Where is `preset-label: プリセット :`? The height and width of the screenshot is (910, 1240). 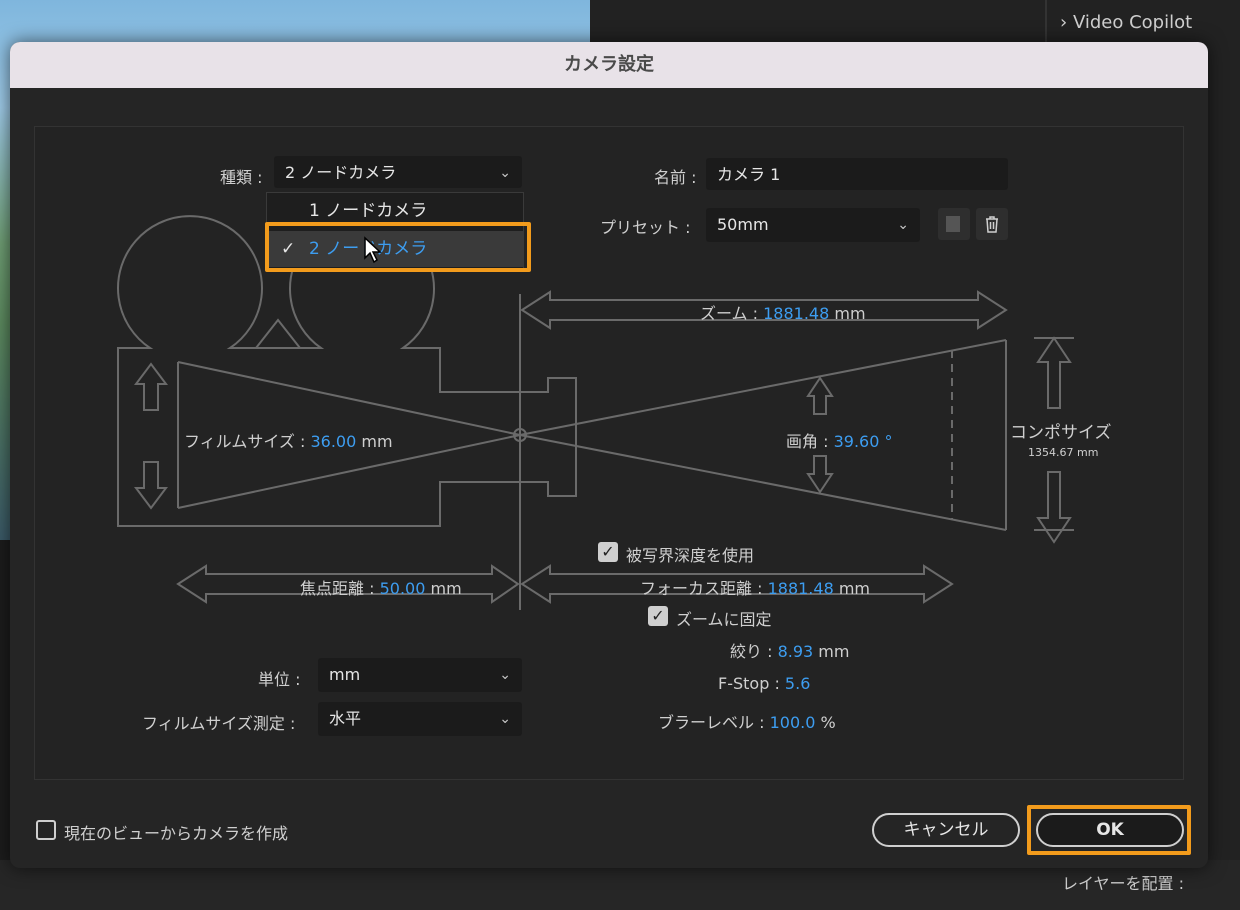 preset-label: プリセット : is located at coordinates (645, 227).